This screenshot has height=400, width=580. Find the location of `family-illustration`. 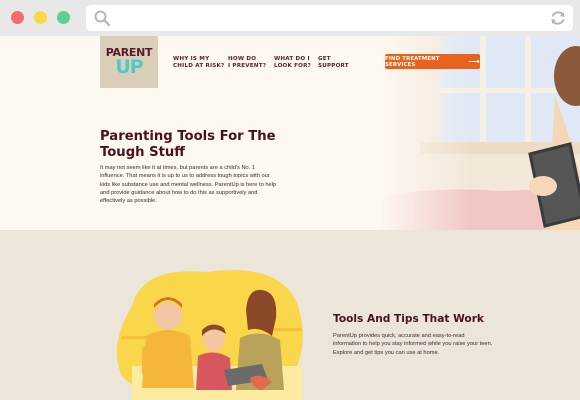

family-illustration is located at coordinates (209, 335).